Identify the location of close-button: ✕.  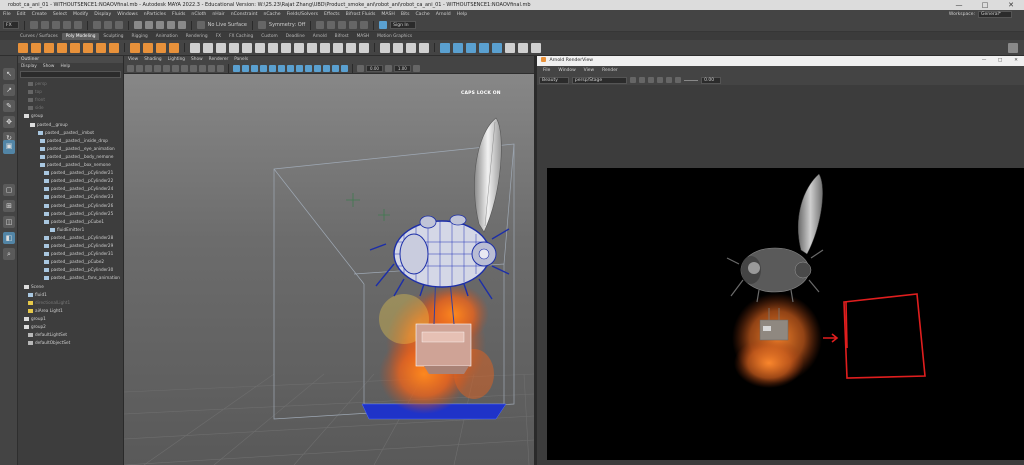
(1011, 5).